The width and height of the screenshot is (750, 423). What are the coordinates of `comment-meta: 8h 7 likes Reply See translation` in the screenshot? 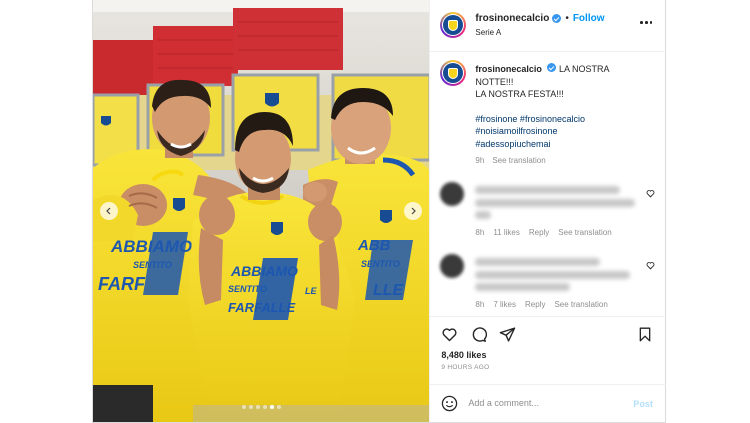 It's located at (541, 304).